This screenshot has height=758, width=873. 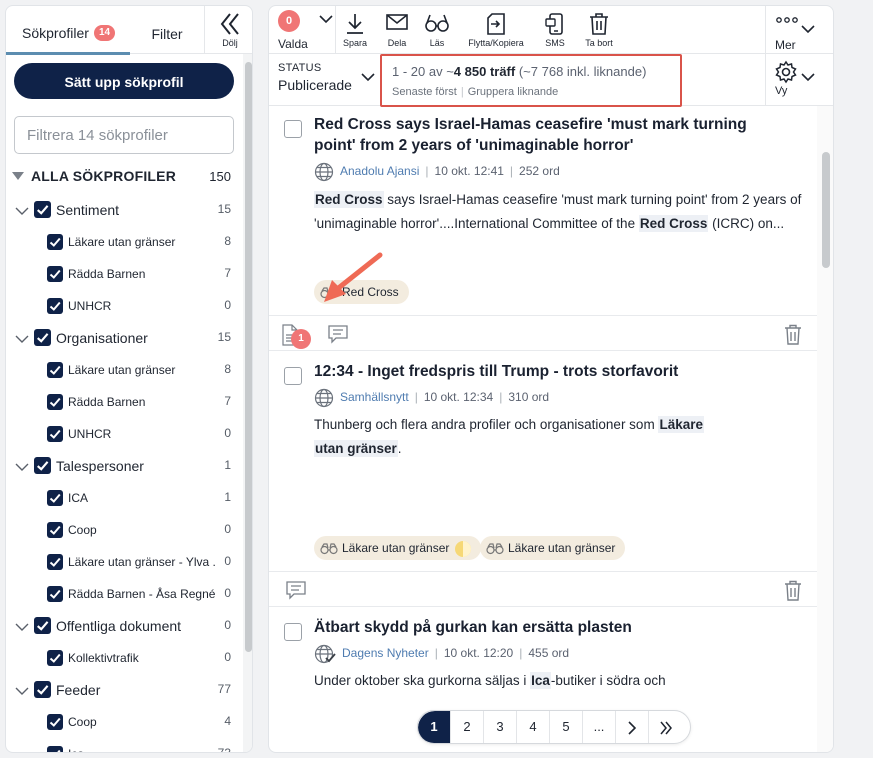 What do you see at coordinates (496, 43) in the screenshot?
I see `move-copy-label: Flytta/Kopiera` at bounding box center [496, 43].